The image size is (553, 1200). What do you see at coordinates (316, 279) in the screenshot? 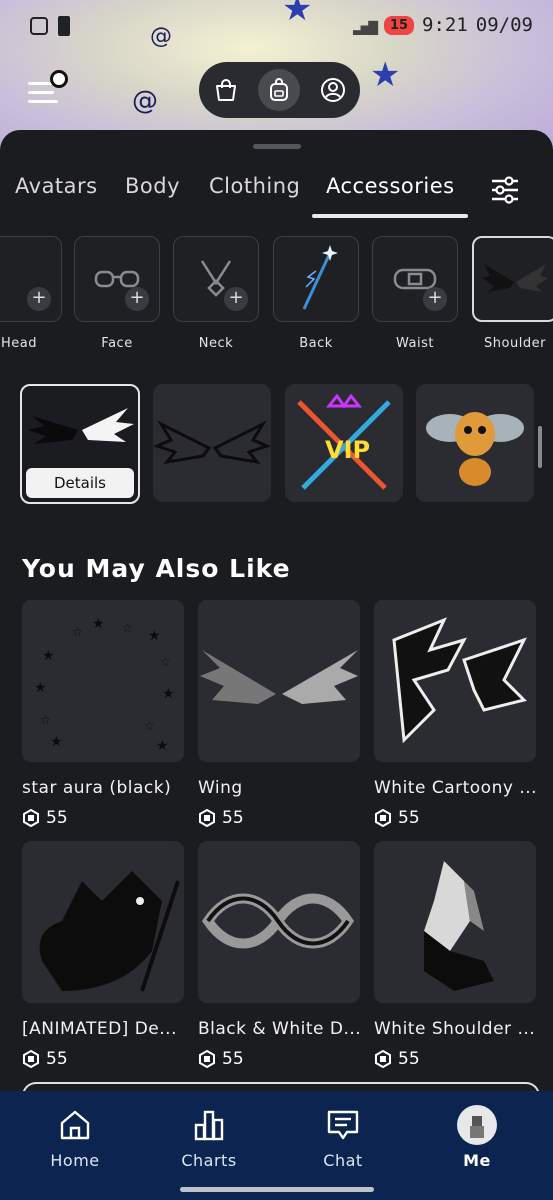
I see `subcategory-tile` at bounding box center [316, 279].